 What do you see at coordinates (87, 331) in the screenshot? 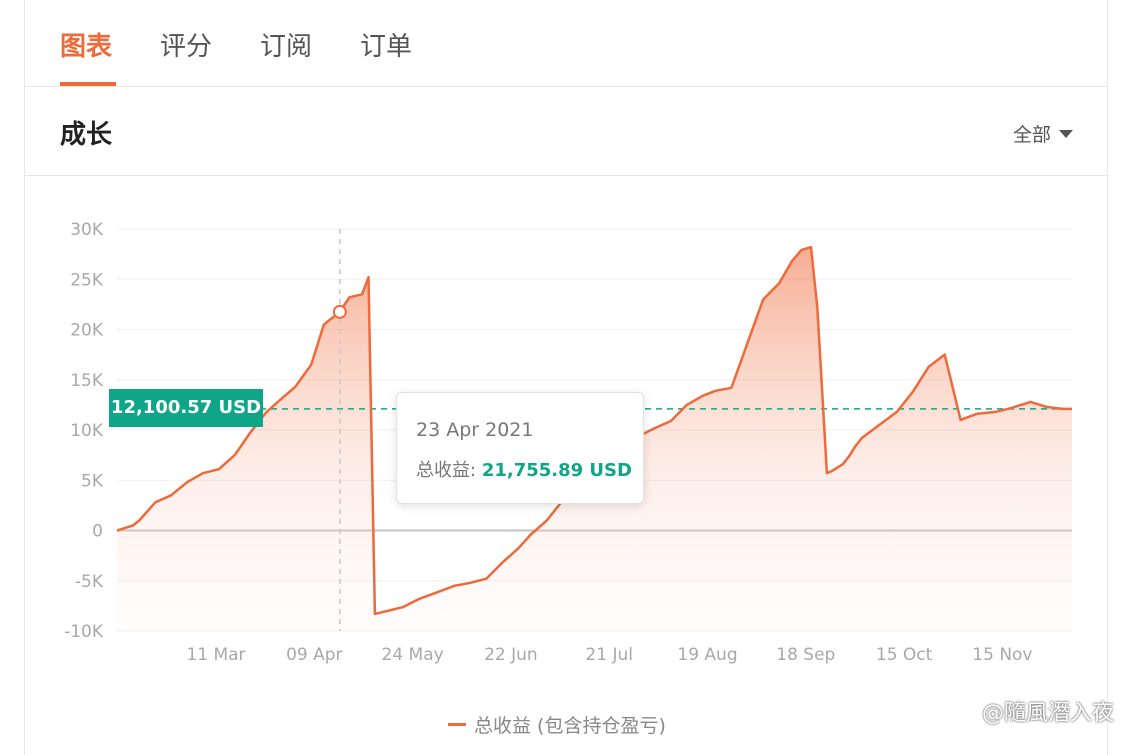
I see `y-tick-label: 20K` at bounding box center [87, 331].